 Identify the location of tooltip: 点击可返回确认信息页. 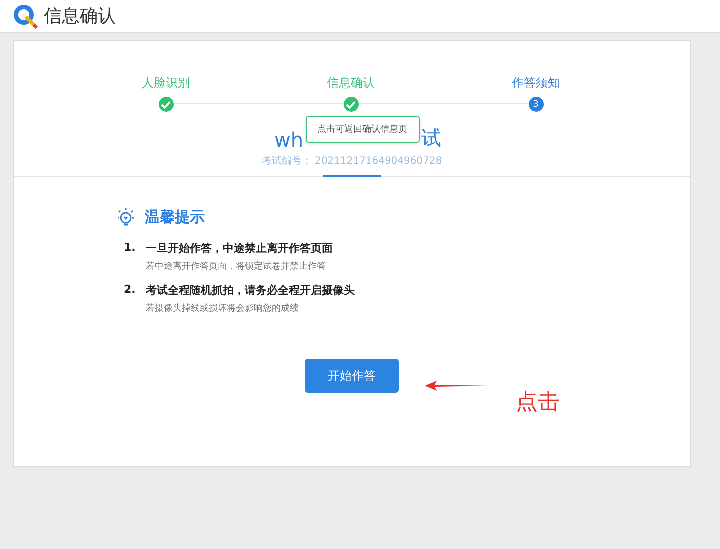
(363, 129).